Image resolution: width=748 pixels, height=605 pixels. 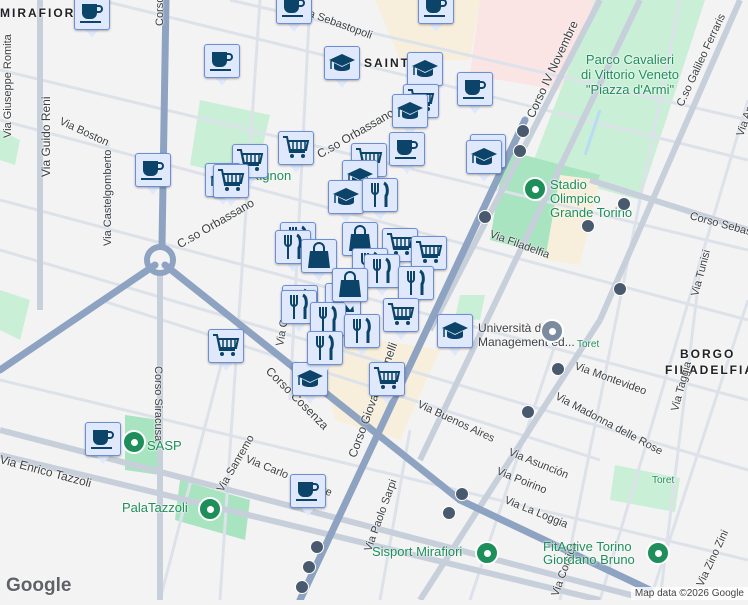 What do you see at coordinates (417, 551) in the screenshot?
I see `poi-label-sisport: Sisport Mirafiori` at bounding box center [417, 551].